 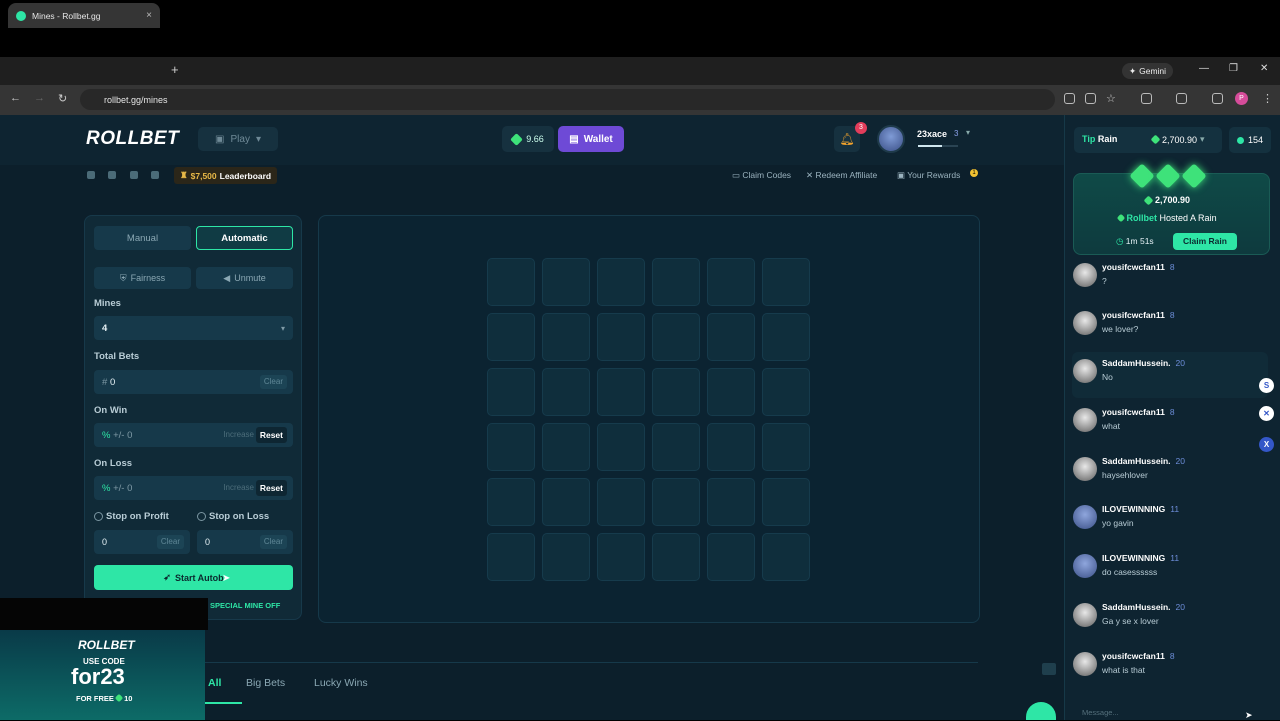 I want to click on redeem-affiliate-link: ✕ Redeem Affiliate, so click(x=841, y=175).